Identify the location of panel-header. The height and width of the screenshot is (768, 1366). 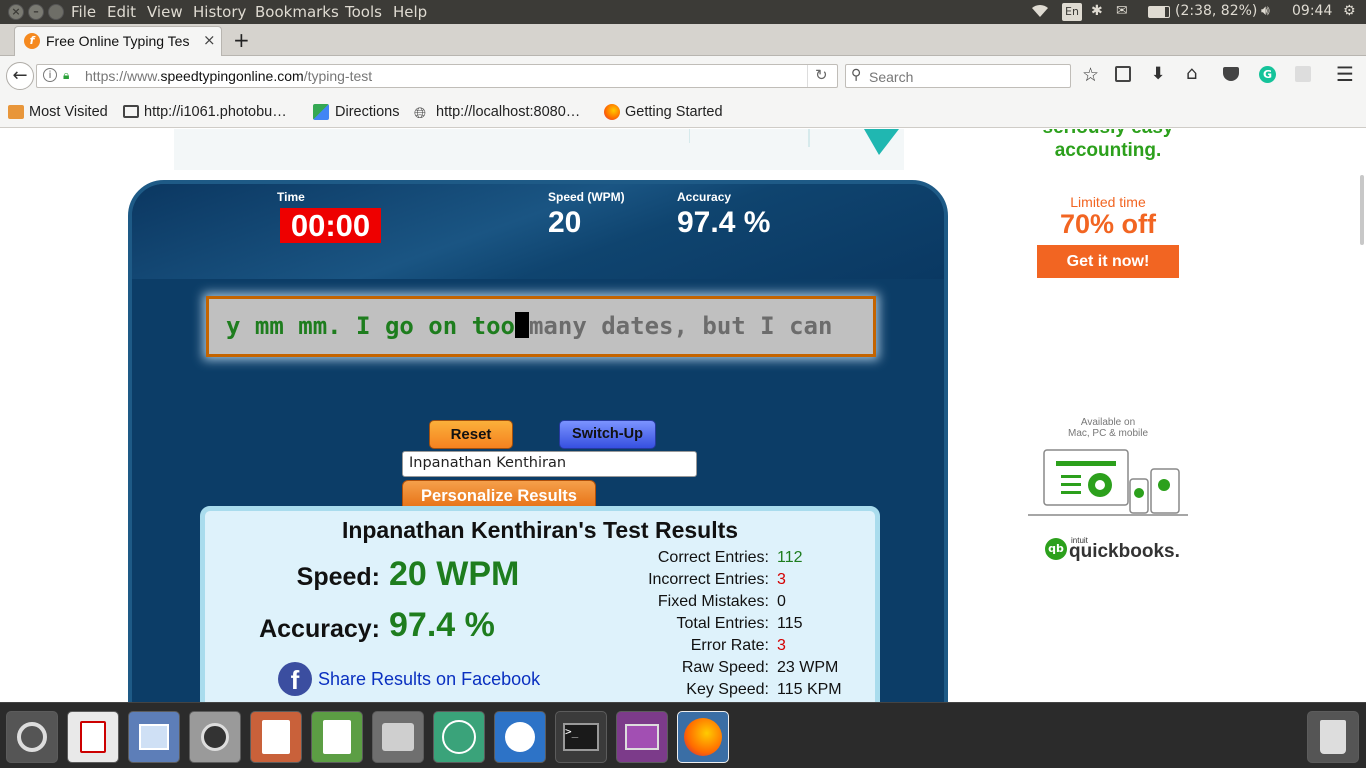
(538, 231).